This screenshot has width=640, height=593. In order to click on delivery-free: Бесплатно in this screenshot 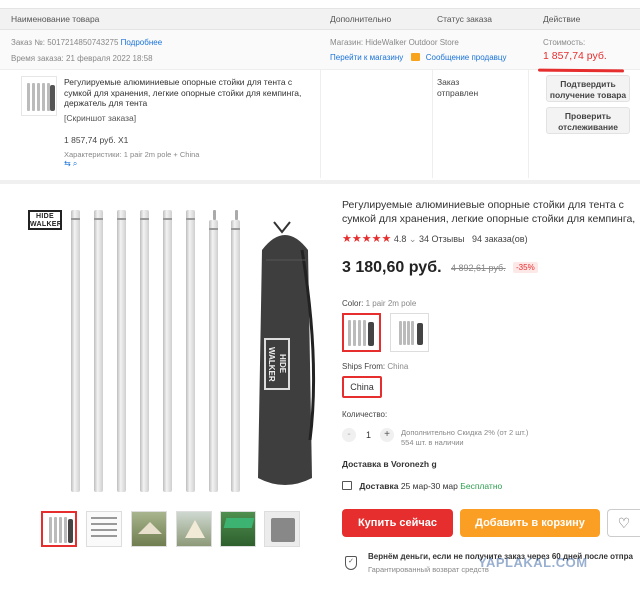, I will do `click(481, 486)`.